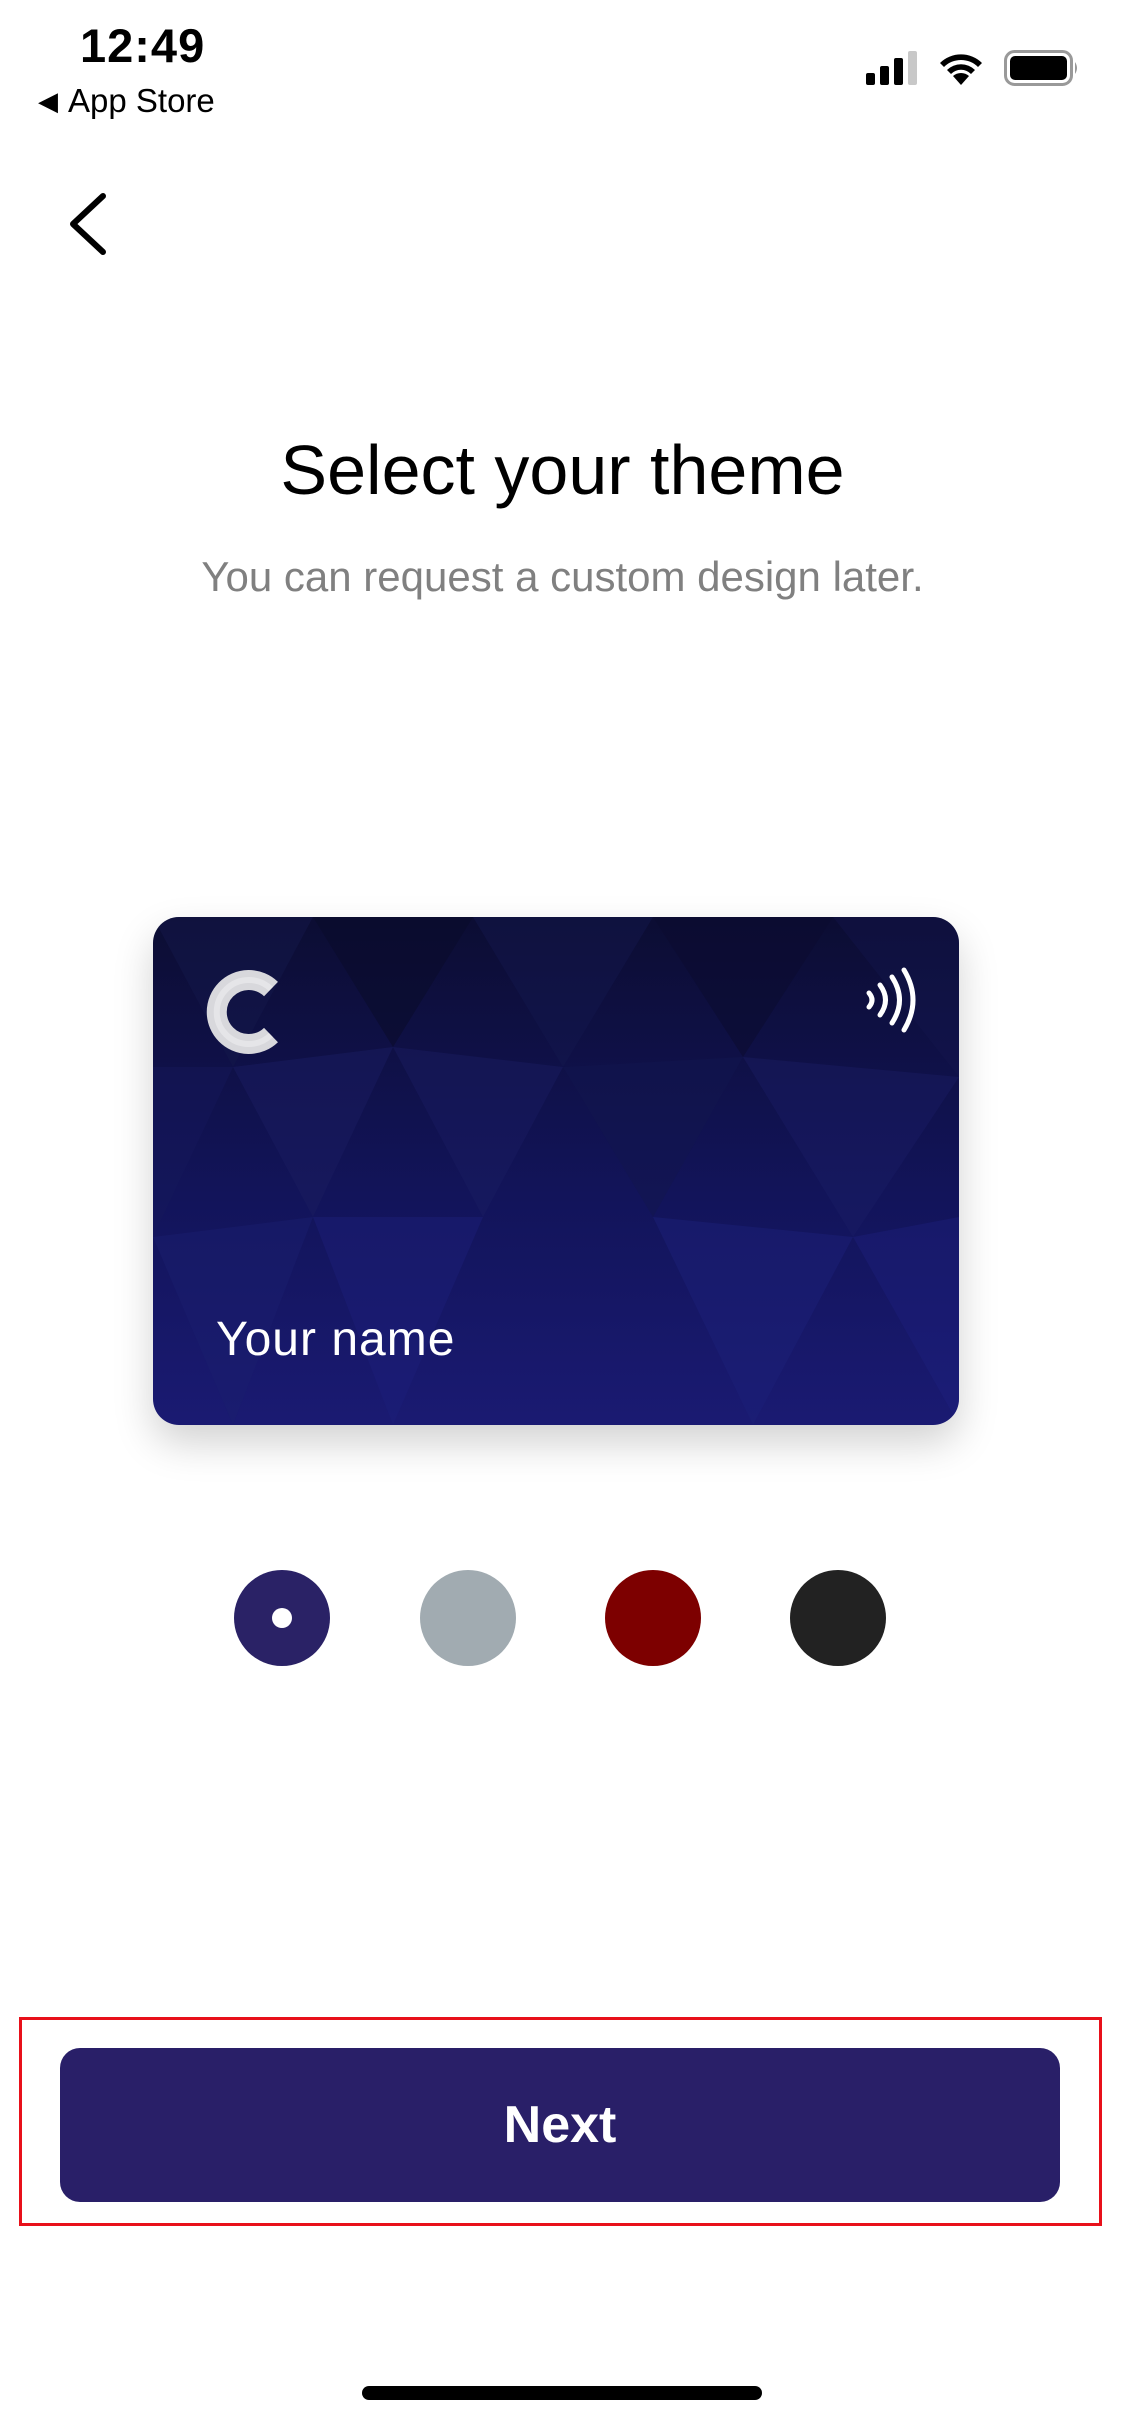 This screenshot has height=2436, width=1125. Describe the element at coordinates (653, 1618) in the screenshot. I see `theme-swatch-red` at that location.